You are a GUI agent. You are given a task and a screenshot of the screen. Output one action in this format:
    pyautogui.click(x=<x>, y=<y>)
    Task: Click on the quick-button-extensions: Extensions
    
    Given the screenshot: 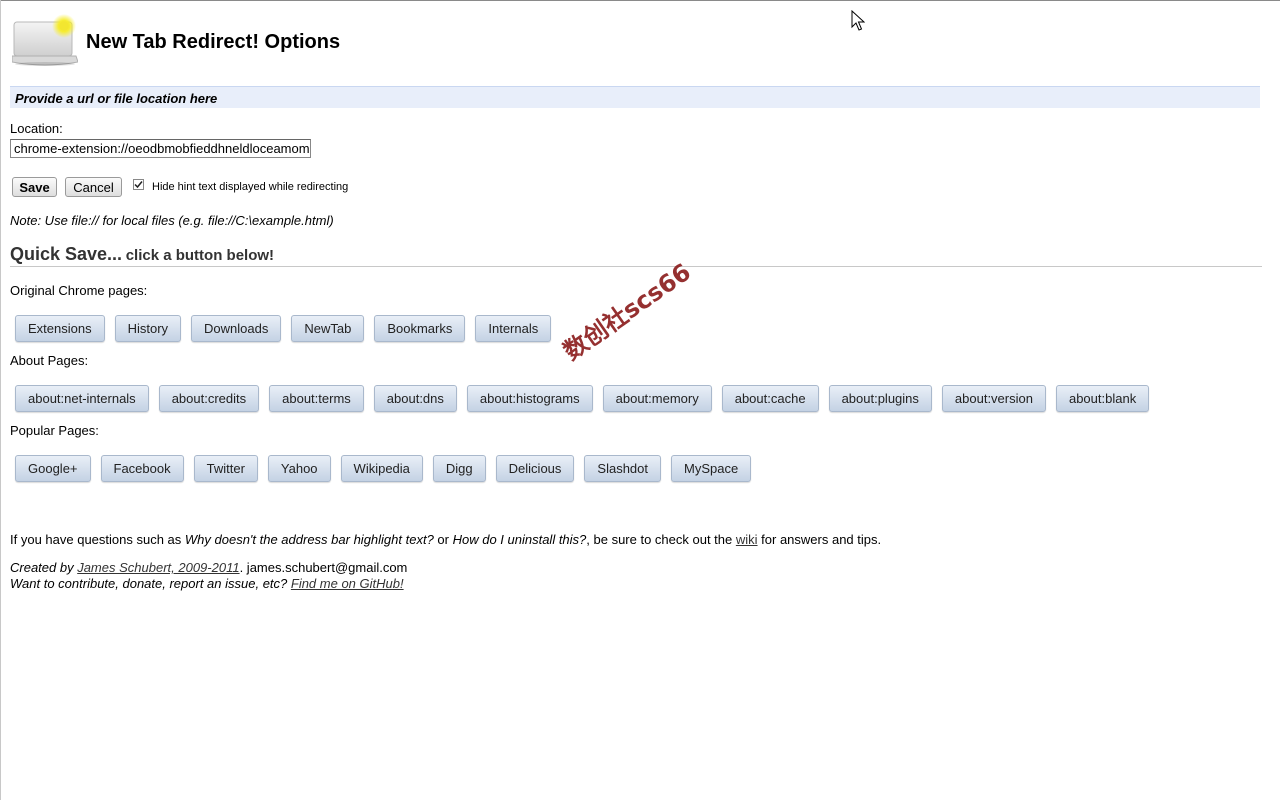 What is the action you would take?
    pyautogui.click(x=60, y=328)
    